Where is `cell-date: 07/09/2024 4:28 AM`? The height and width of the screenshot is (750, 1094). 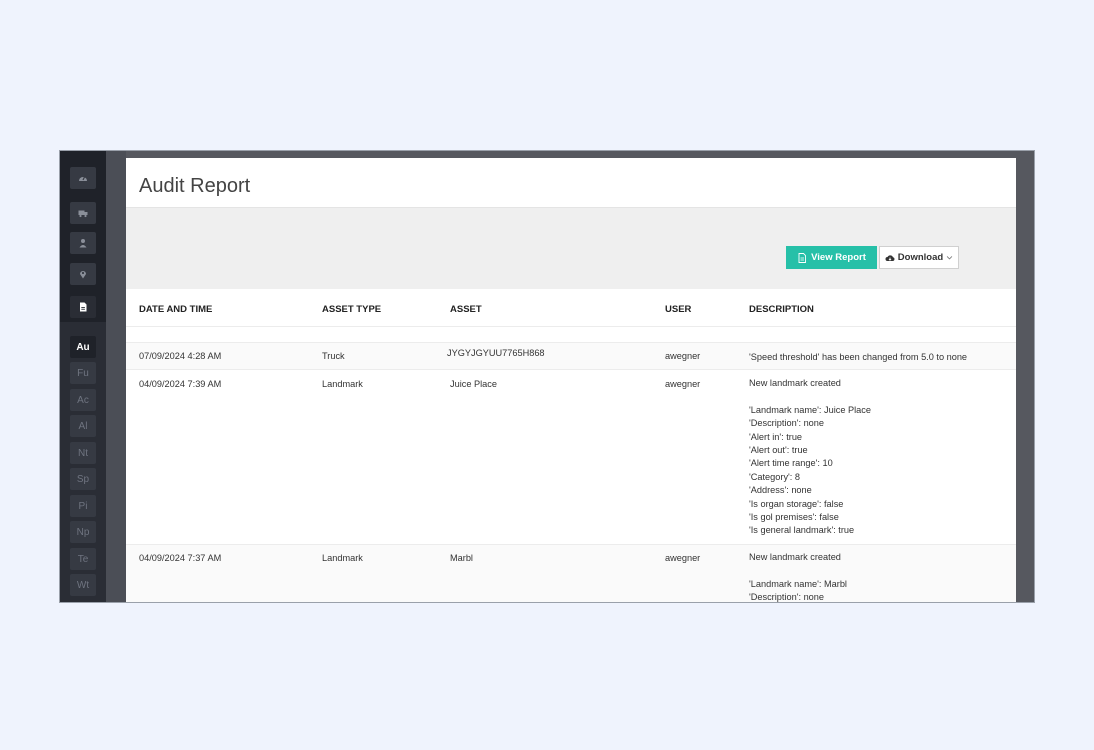 cell-date: 07/09/2024 4:28 AM is located at coordinates (180, 356).